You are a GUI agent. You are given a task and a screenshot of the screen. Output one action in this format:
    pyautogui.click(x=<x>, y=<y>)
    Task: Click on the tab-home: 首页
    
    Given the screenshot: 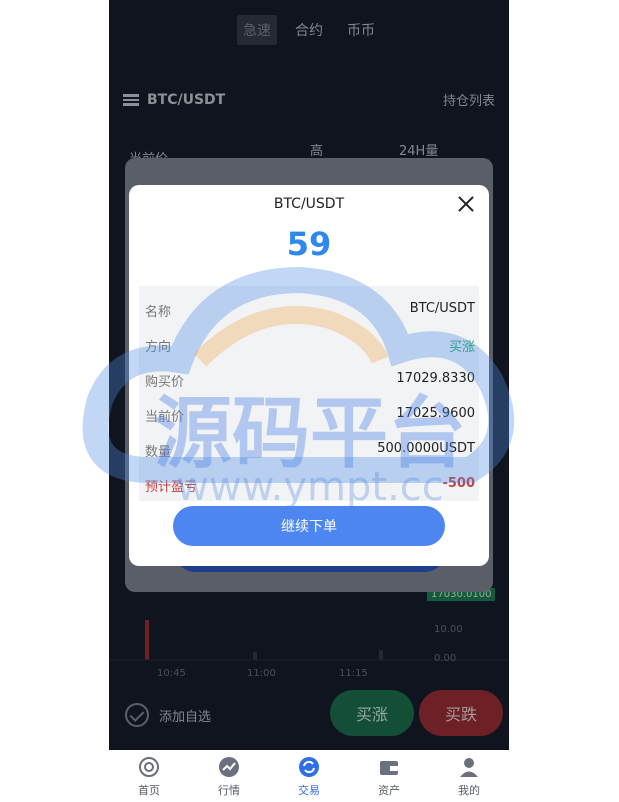 What is the action you would take?
    pyautogui.click(x=149, y=776)
    